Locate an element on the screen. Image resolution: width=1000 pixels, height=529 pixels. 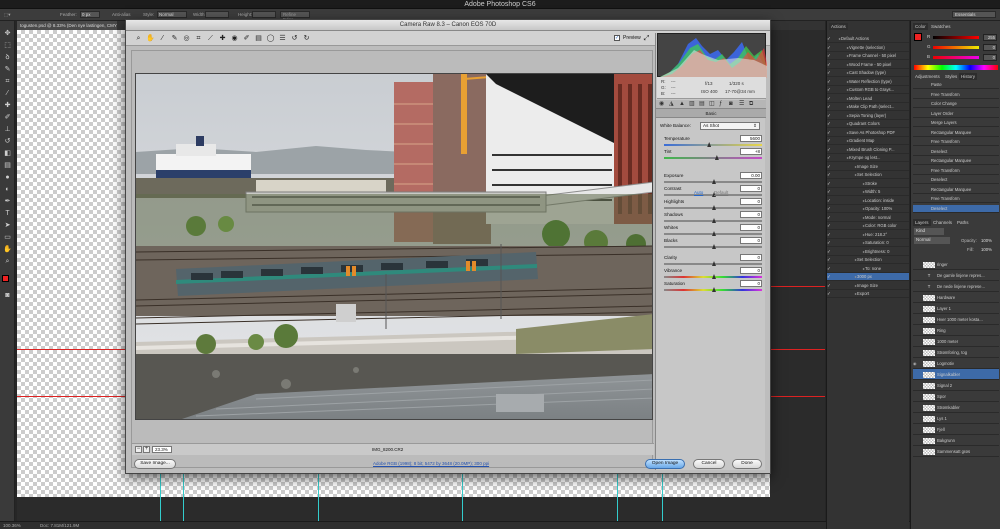
layer-row: Ring is located at coordinates (956, 330).